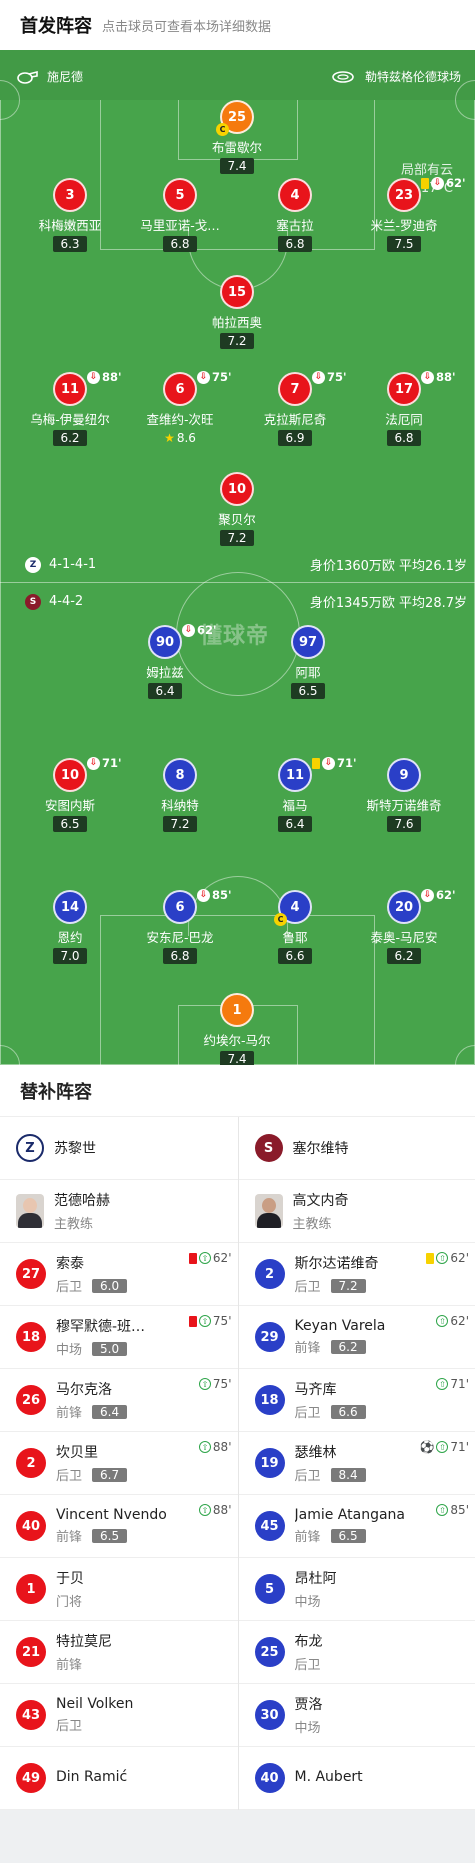 This screenshot has width=475, height=1863. Describe the element at coordinates (237, 341) in the screenshot. I see `player-rating: 7.2` at that location.